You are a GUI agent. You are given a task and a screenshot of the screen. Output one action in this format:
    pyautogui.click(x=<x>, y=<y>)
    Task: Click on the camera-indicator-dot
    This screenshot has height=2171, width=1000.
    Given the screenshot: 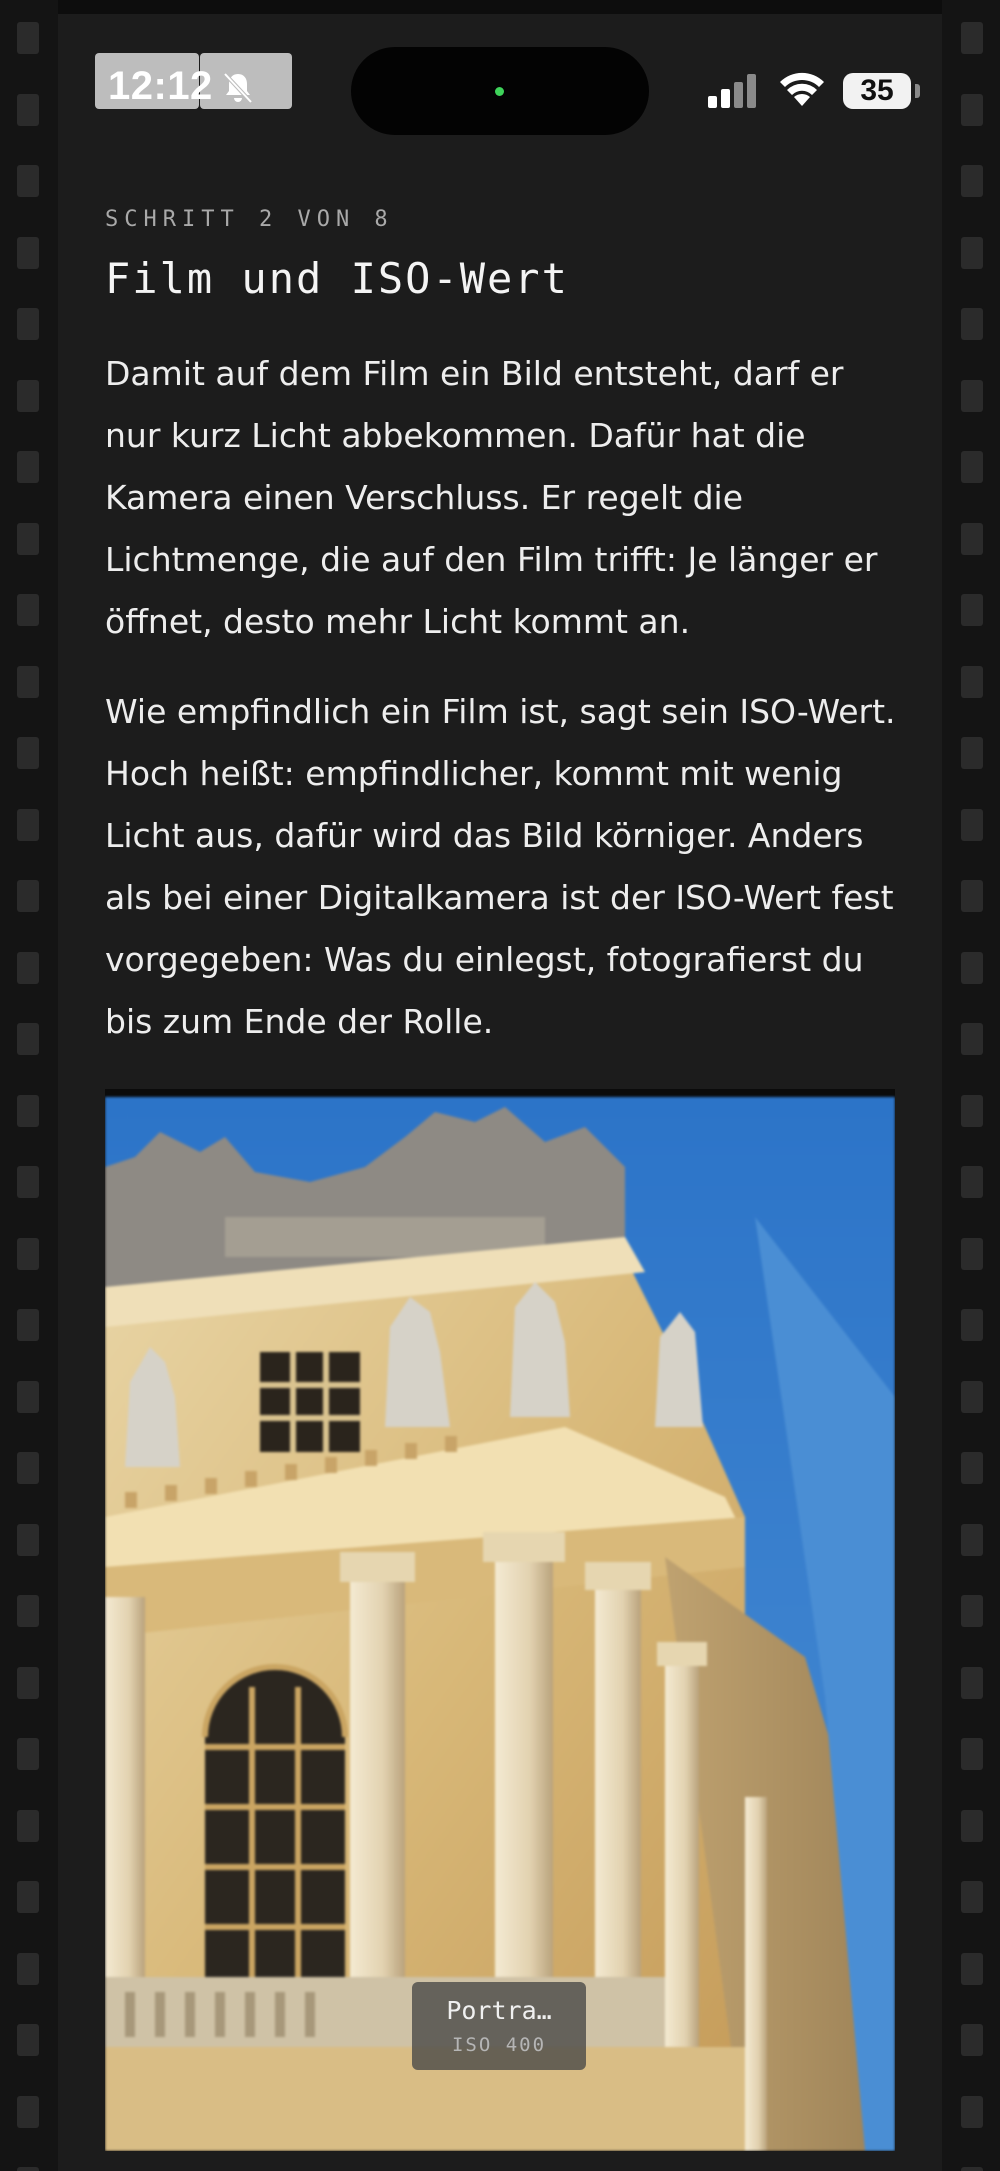 What is the action you would take?
    pyautogui.click(x=499, y=91)
    